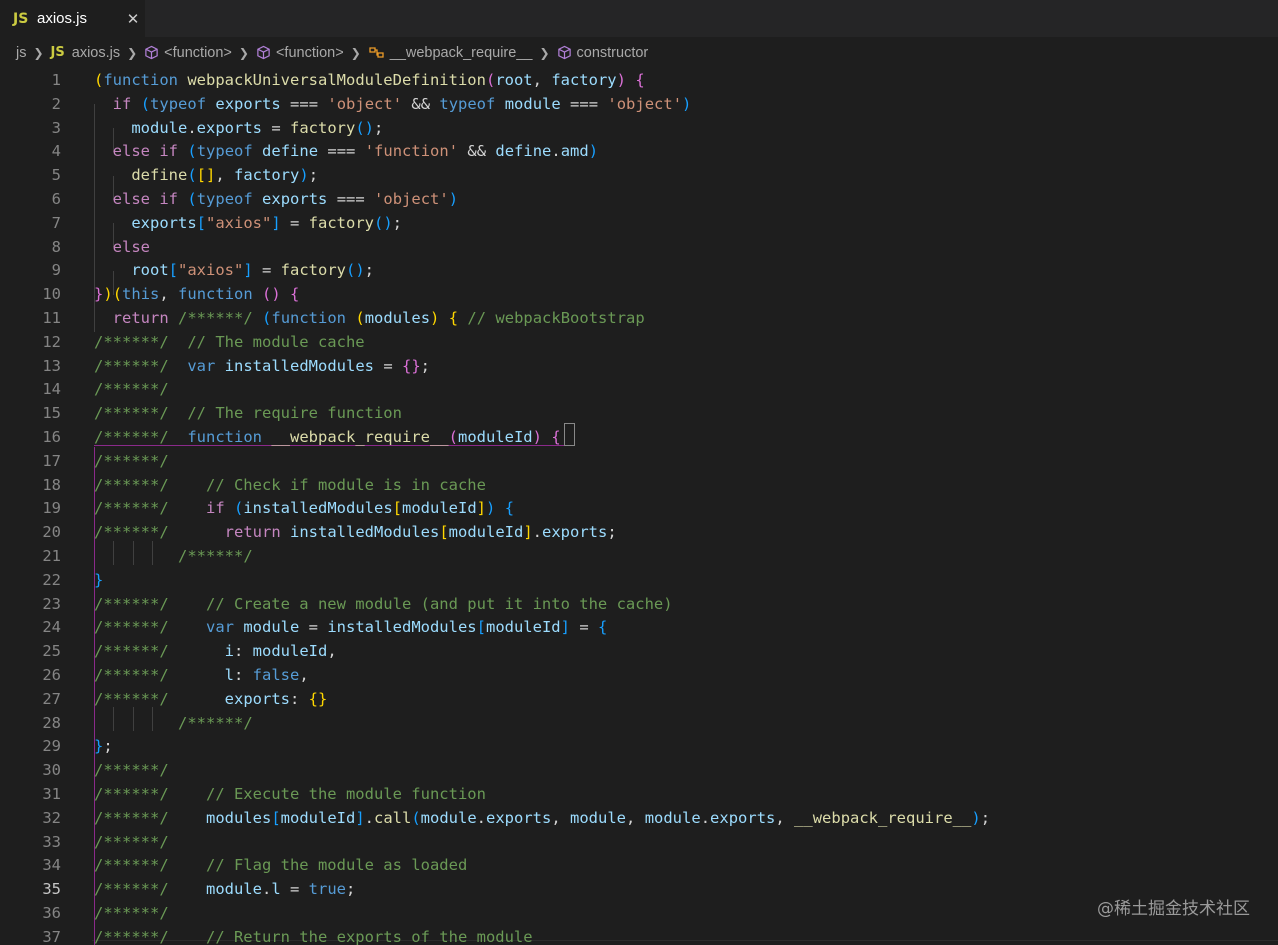  What do you see at coordinates (51, 389) in the screenshot?
I see `line-number: 14` at bounding box center [51, 389].